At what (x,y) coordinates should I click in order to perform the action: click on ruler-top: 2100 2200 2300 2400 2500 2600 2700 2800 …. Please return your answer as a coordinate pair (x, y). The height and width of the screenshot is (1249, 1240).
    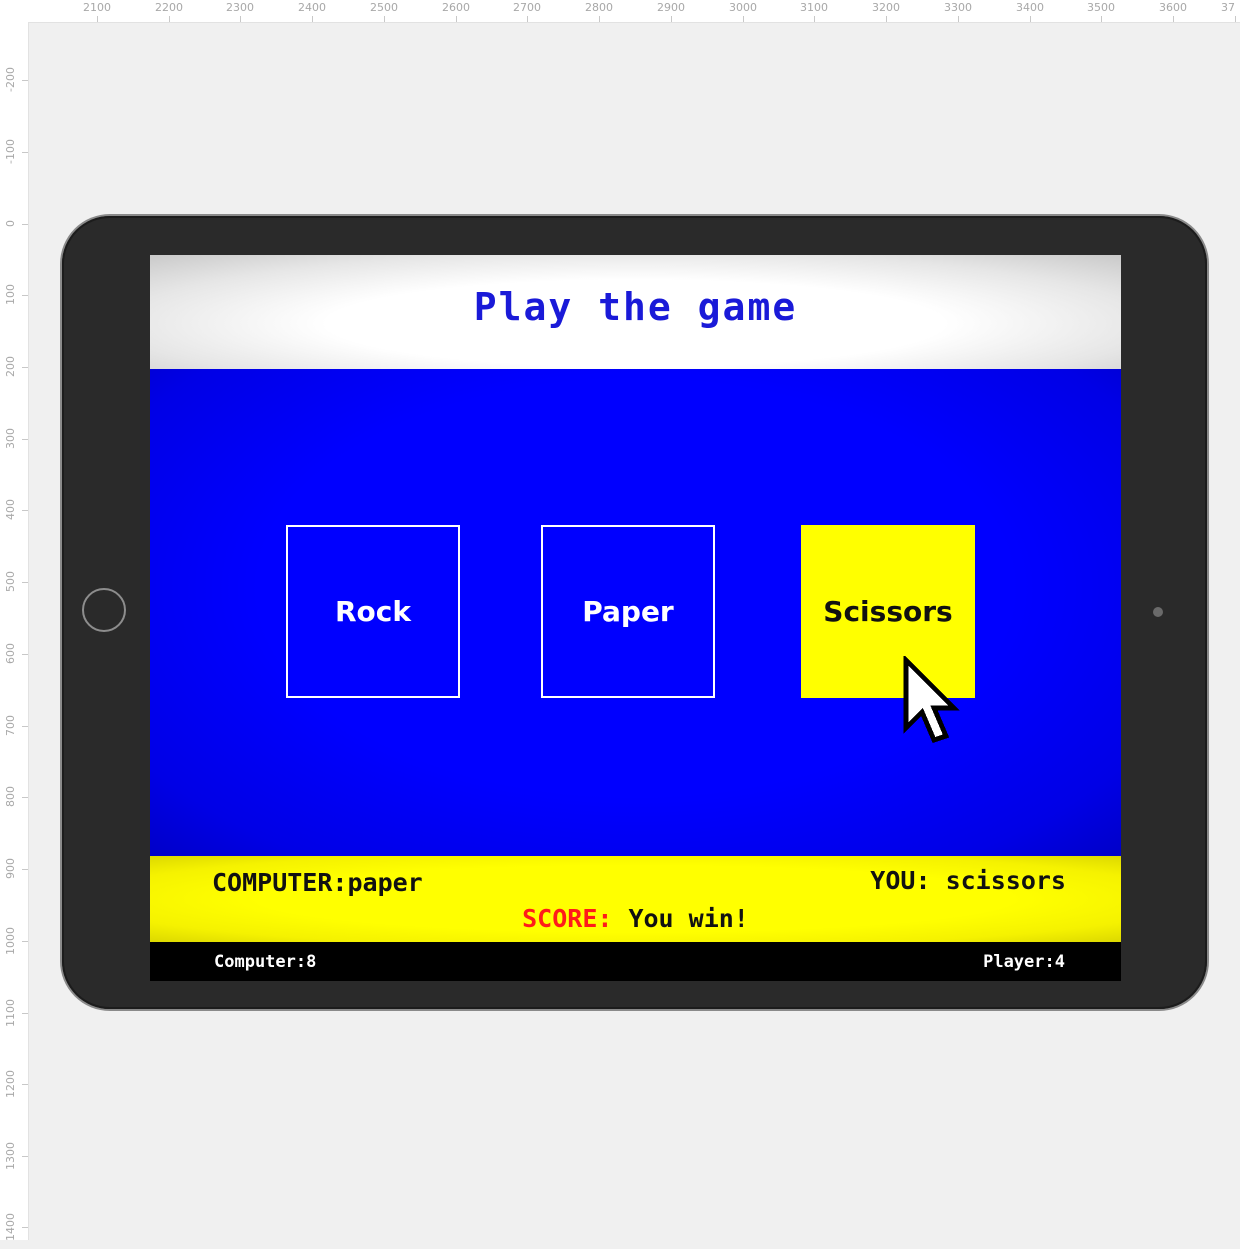
    Looking at the image, I should click on (620, 11).